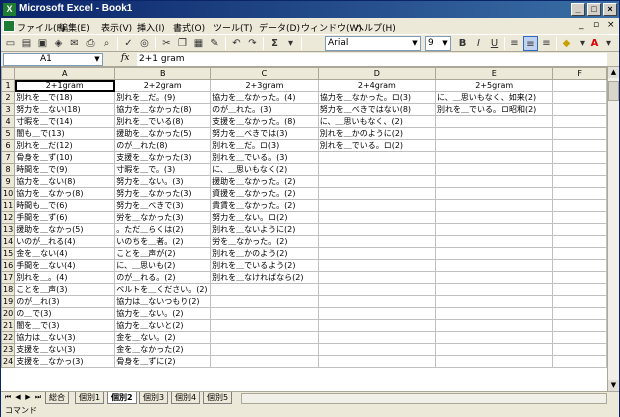  What do you see at coordinates (182, 43) in the screenshot?
I see `copy-icon: ❐` at bounding box center [182, 43].